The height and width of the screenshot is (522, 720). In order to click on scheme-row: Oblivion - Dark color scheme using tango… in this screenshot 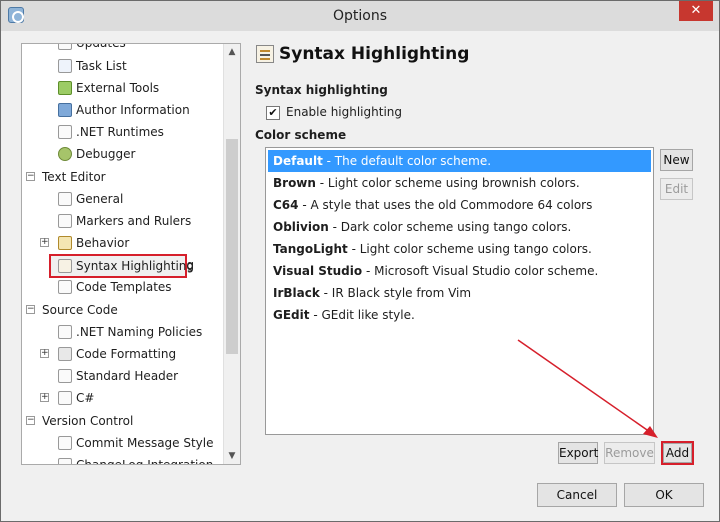, I will do `click(459, 227)`.